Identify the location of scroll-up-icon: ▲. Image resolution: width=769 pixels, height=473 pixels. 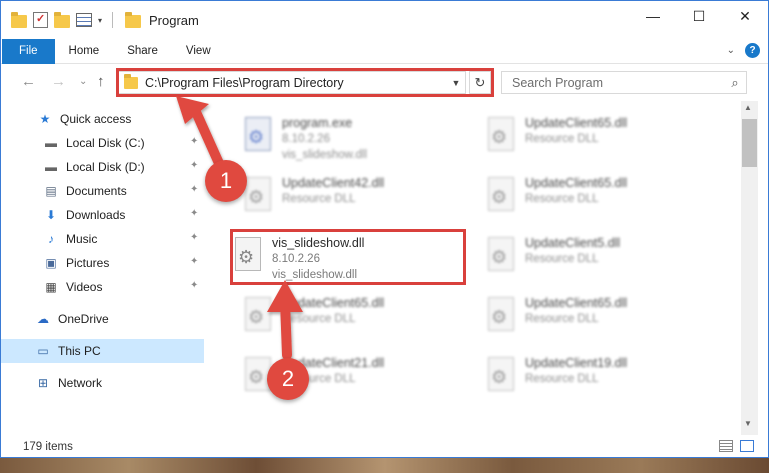
(748, 107).